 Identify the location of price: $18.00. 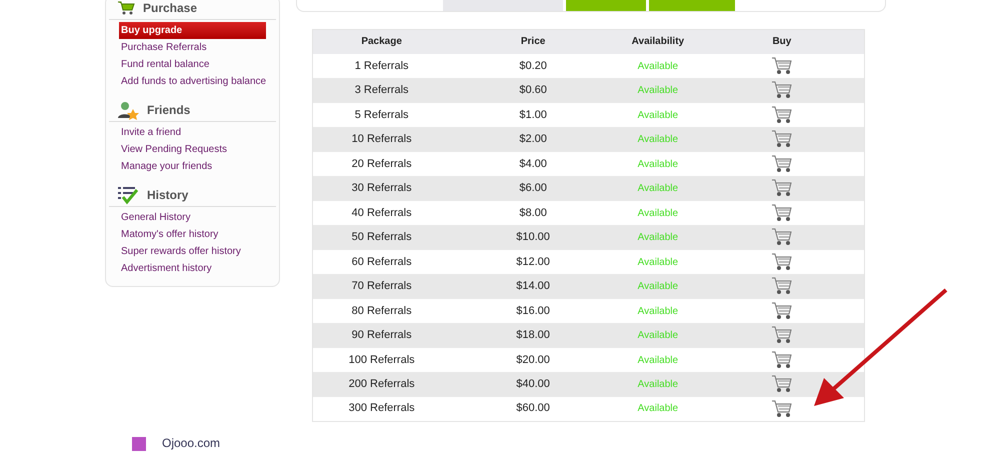
(533, 335).